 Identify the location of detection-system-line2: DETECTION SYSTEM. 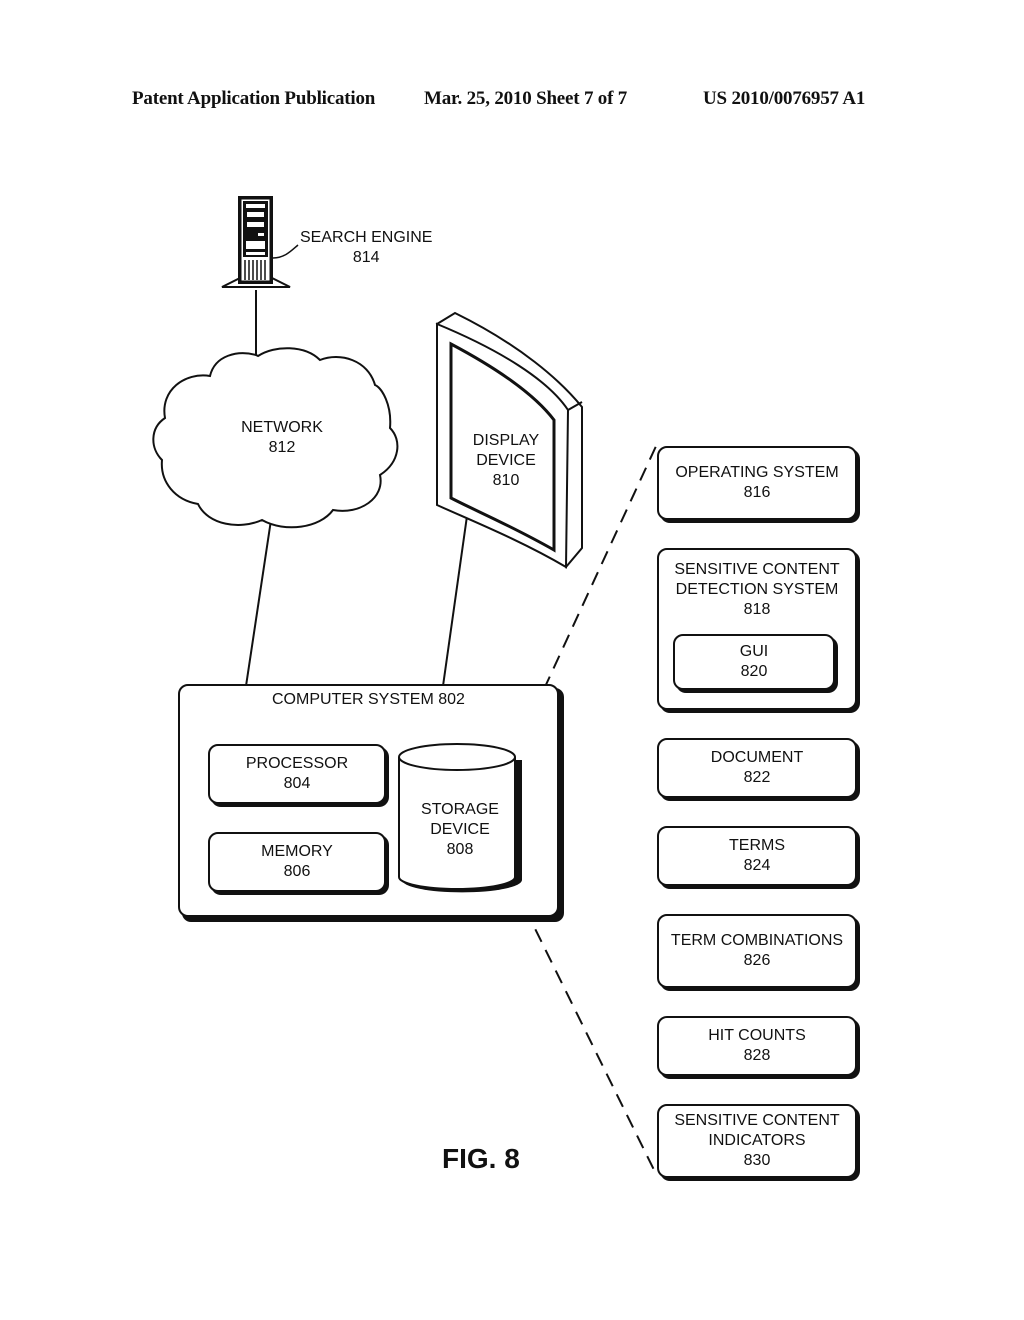
(757, 589).